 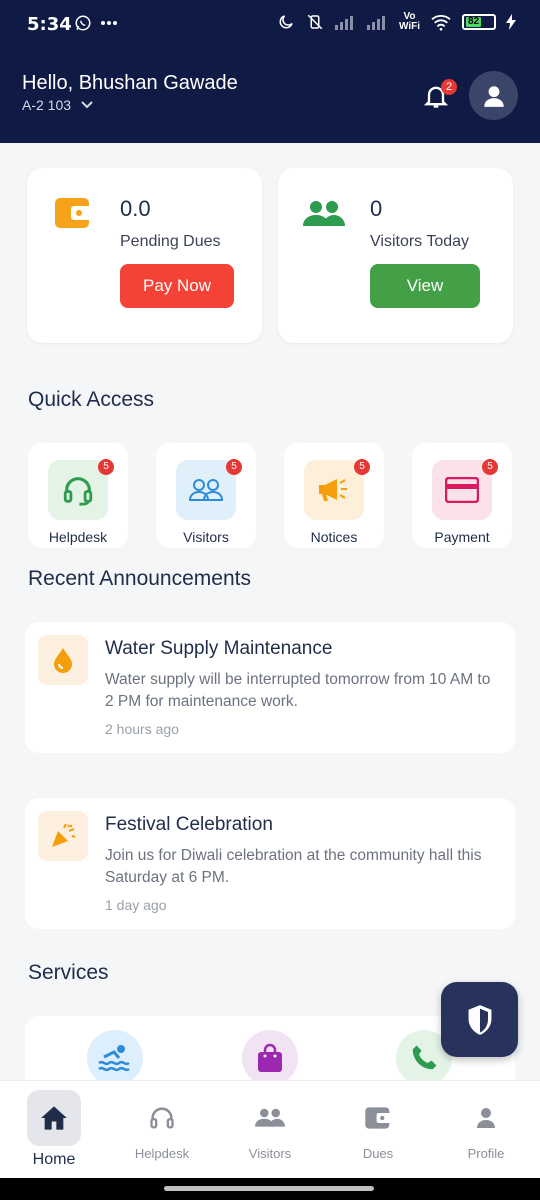 I want to click on service-shop, so click(x=270, y=1058).